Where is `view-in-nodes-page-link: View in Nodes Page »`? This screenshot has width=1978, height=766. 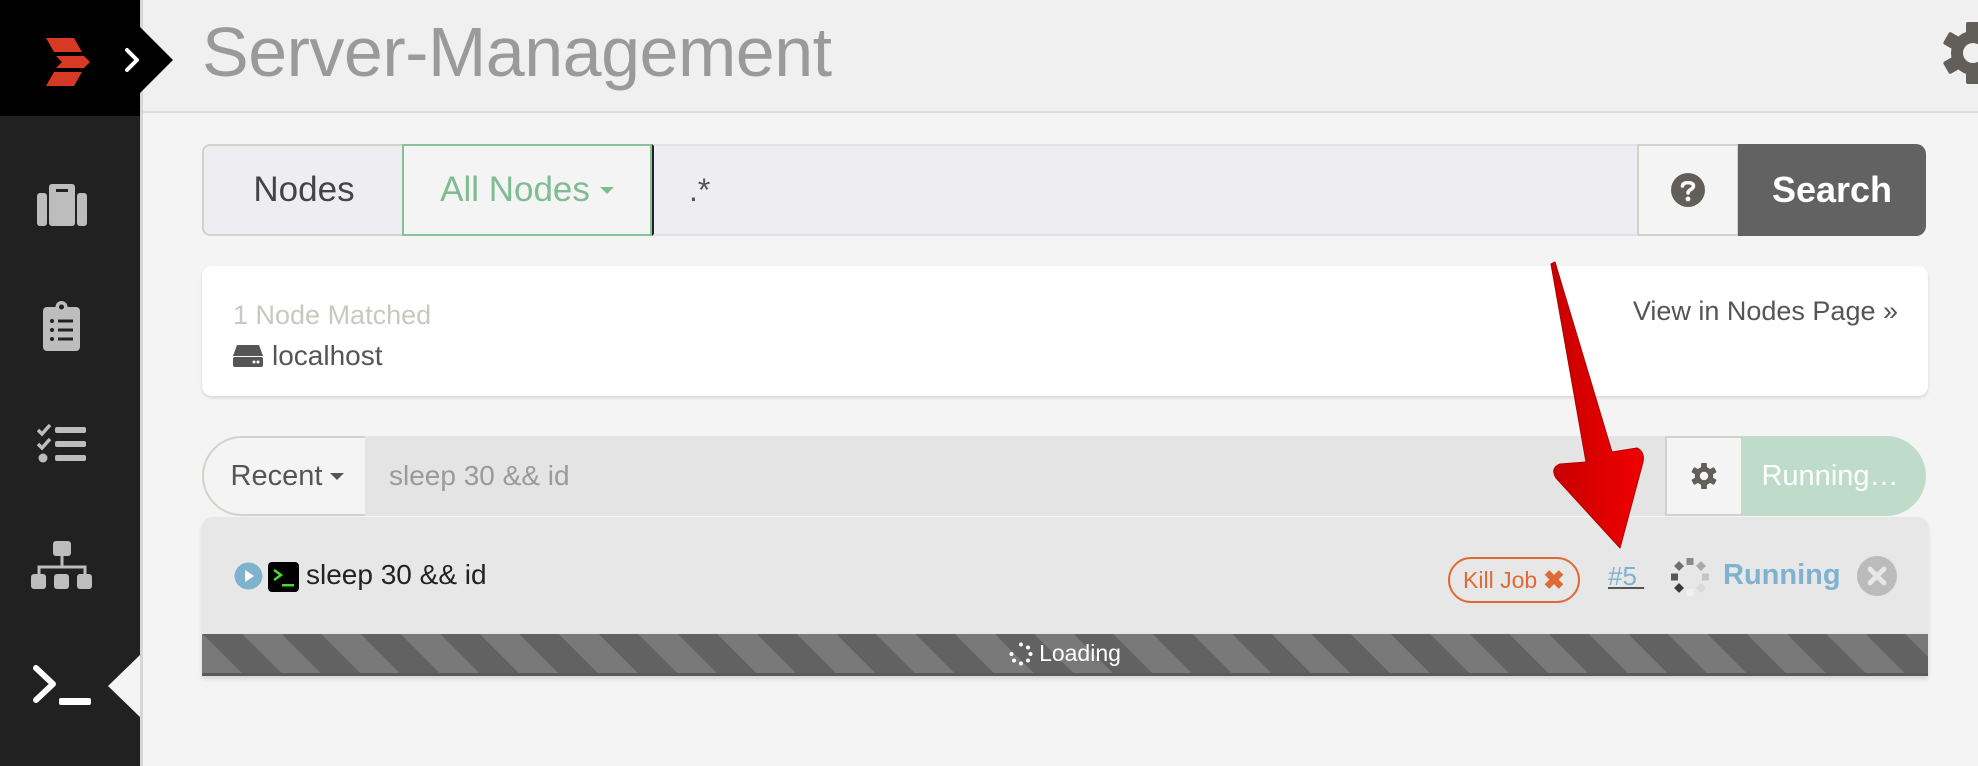 view-in-nodes-page-link: View in Nodes Page » is located at coordinates (1765, 311).